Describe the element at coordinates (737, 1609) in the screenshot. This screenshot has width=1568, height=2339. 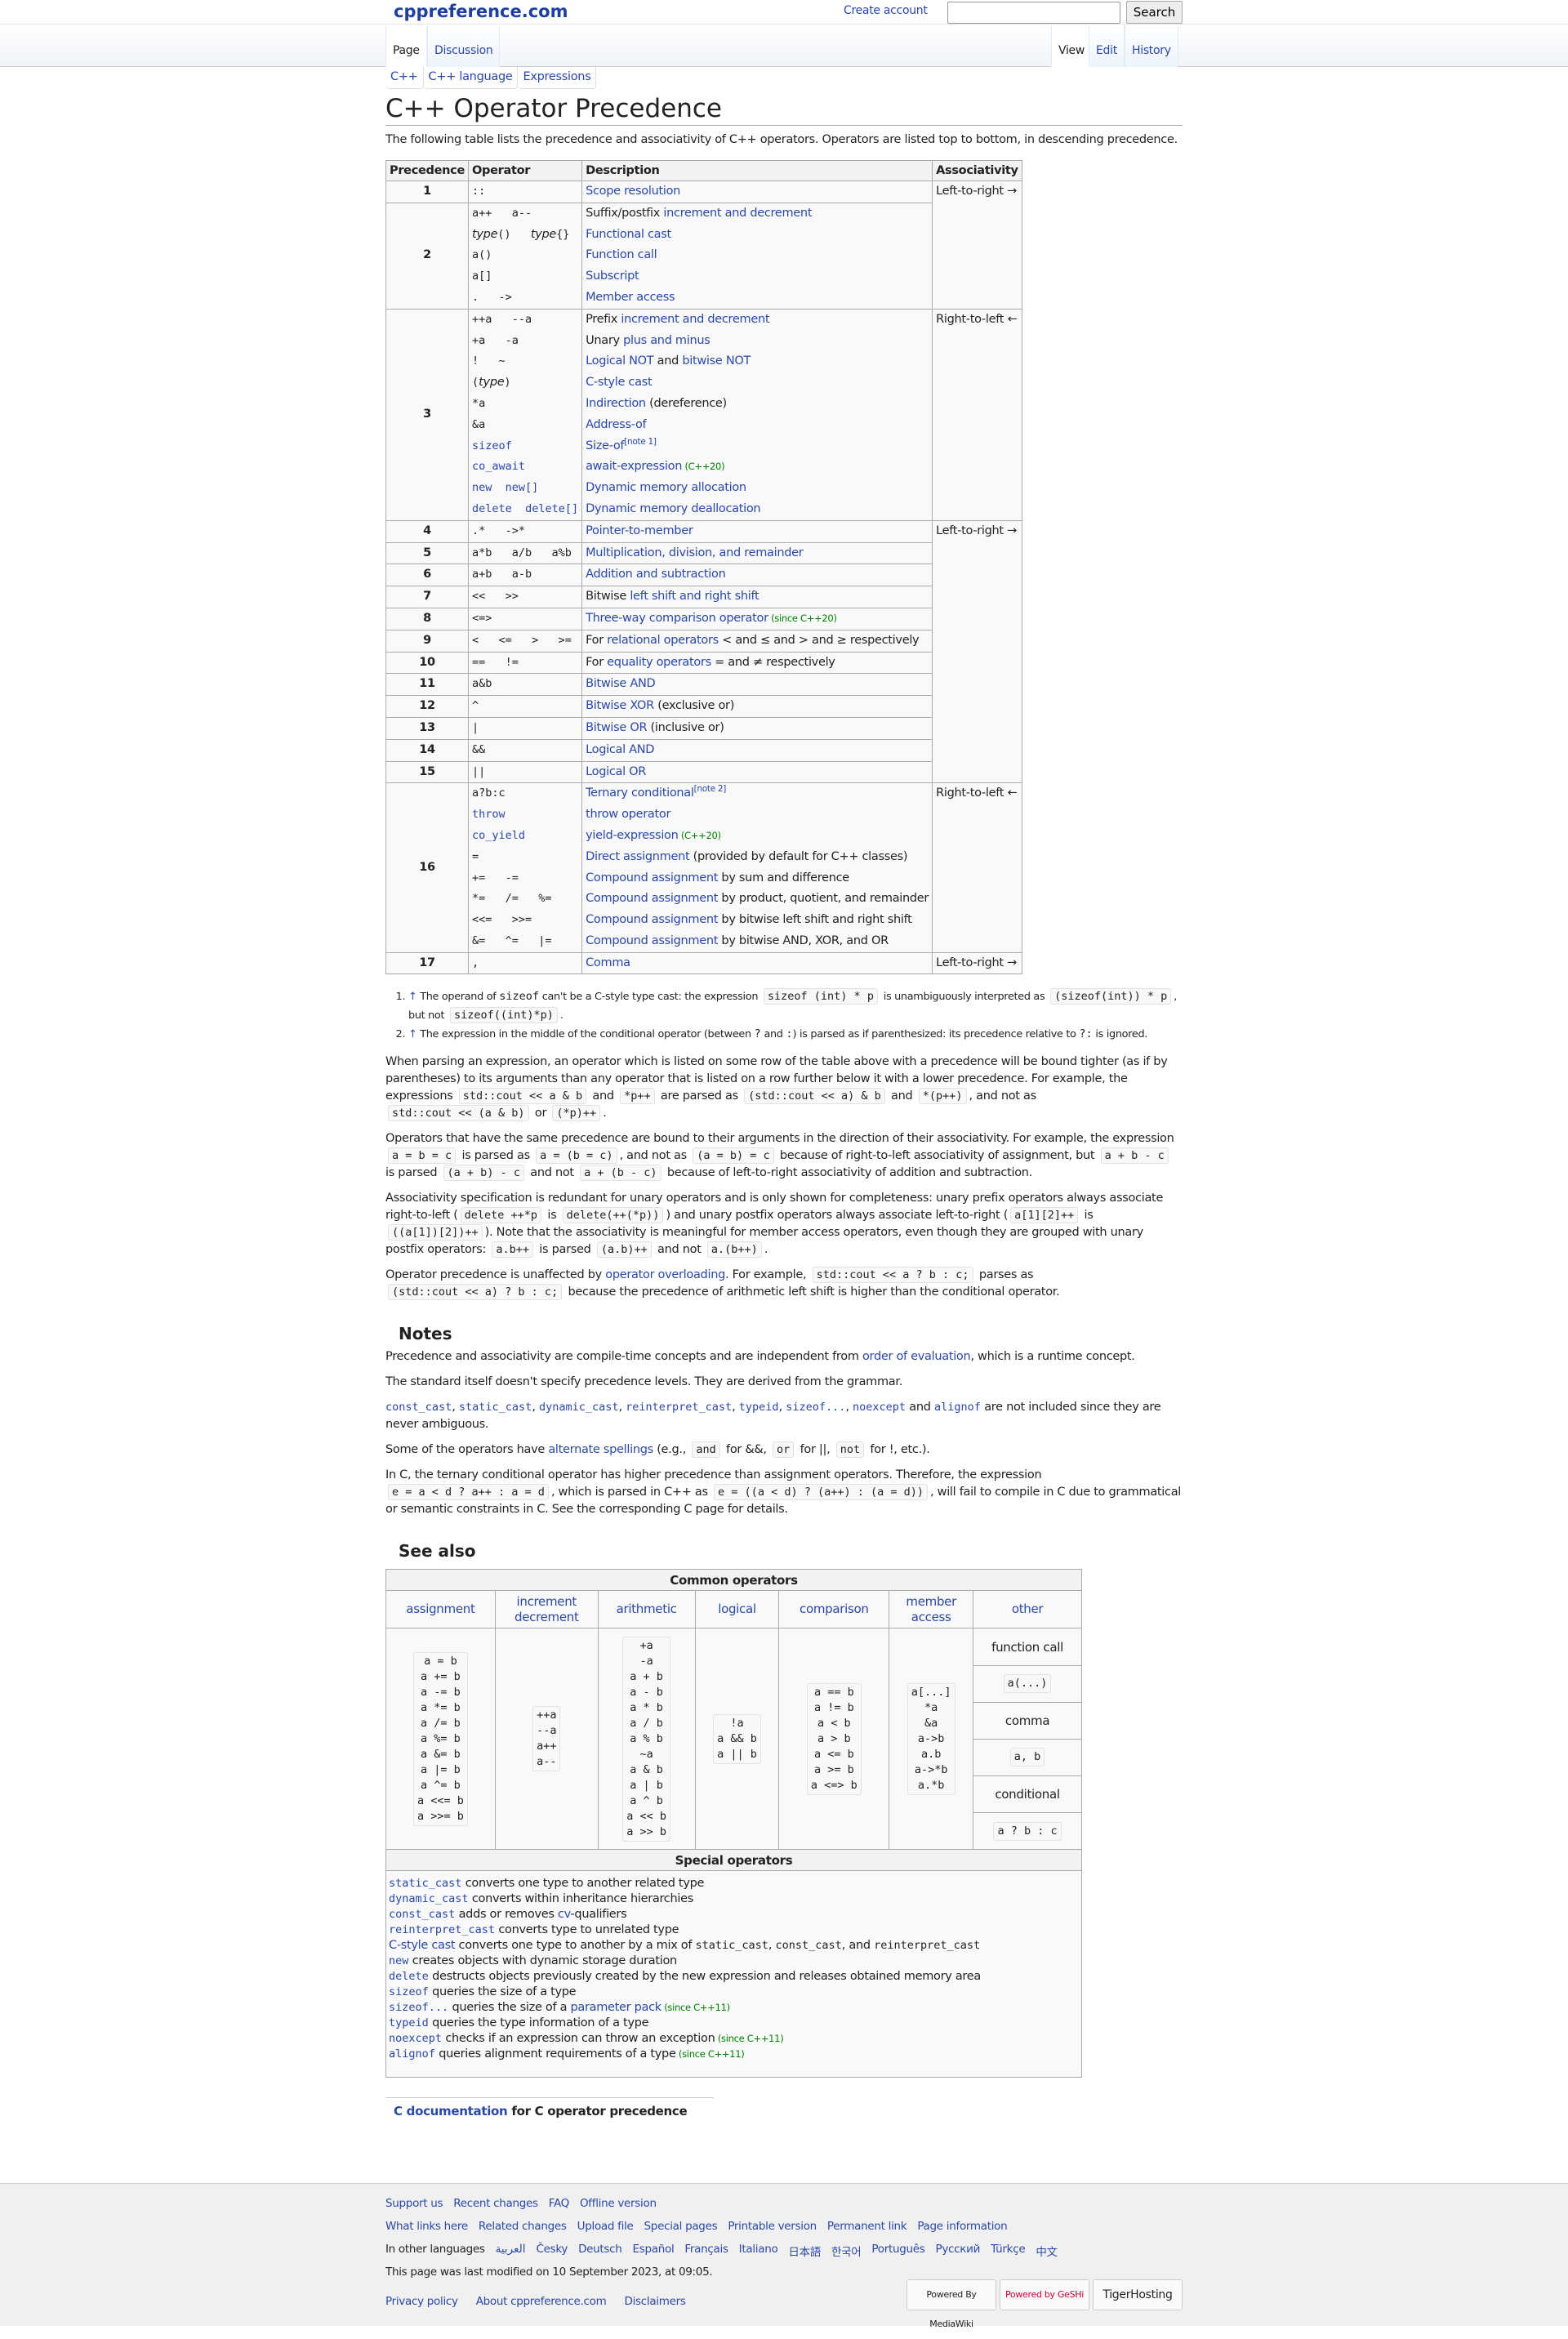
I see `category-link: logical` at that location.